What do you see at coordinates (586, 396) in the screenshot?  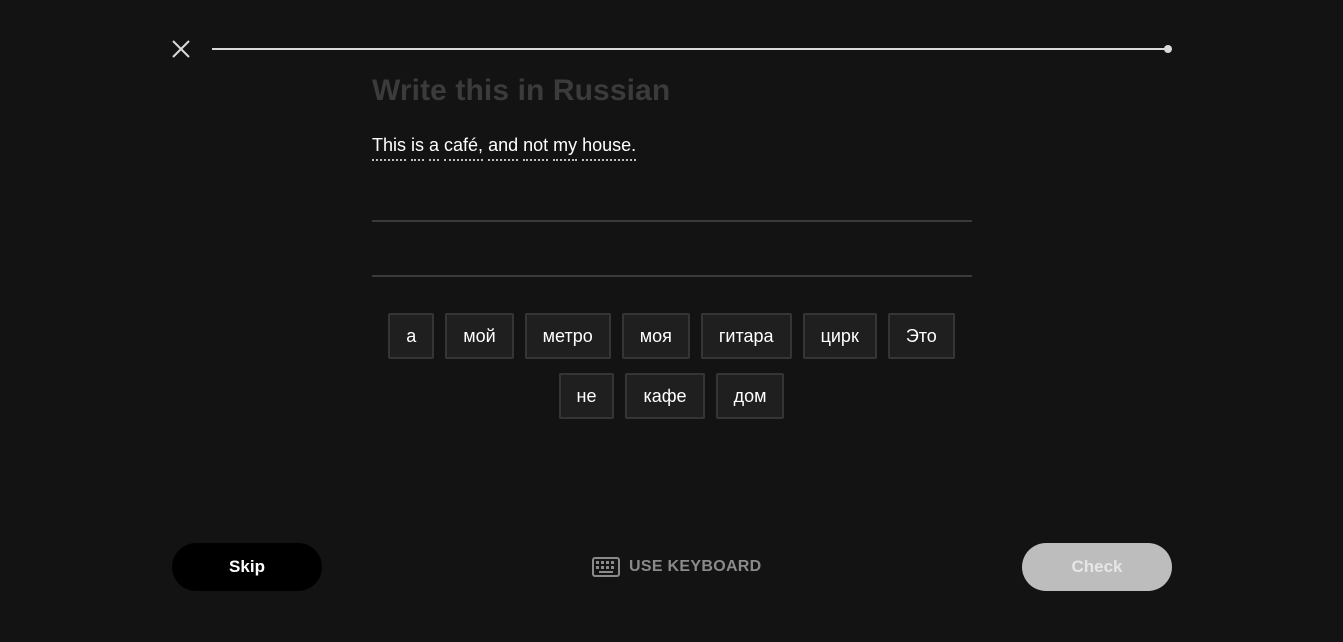 I see `word-chip: не` at bounding box center [586, 396].